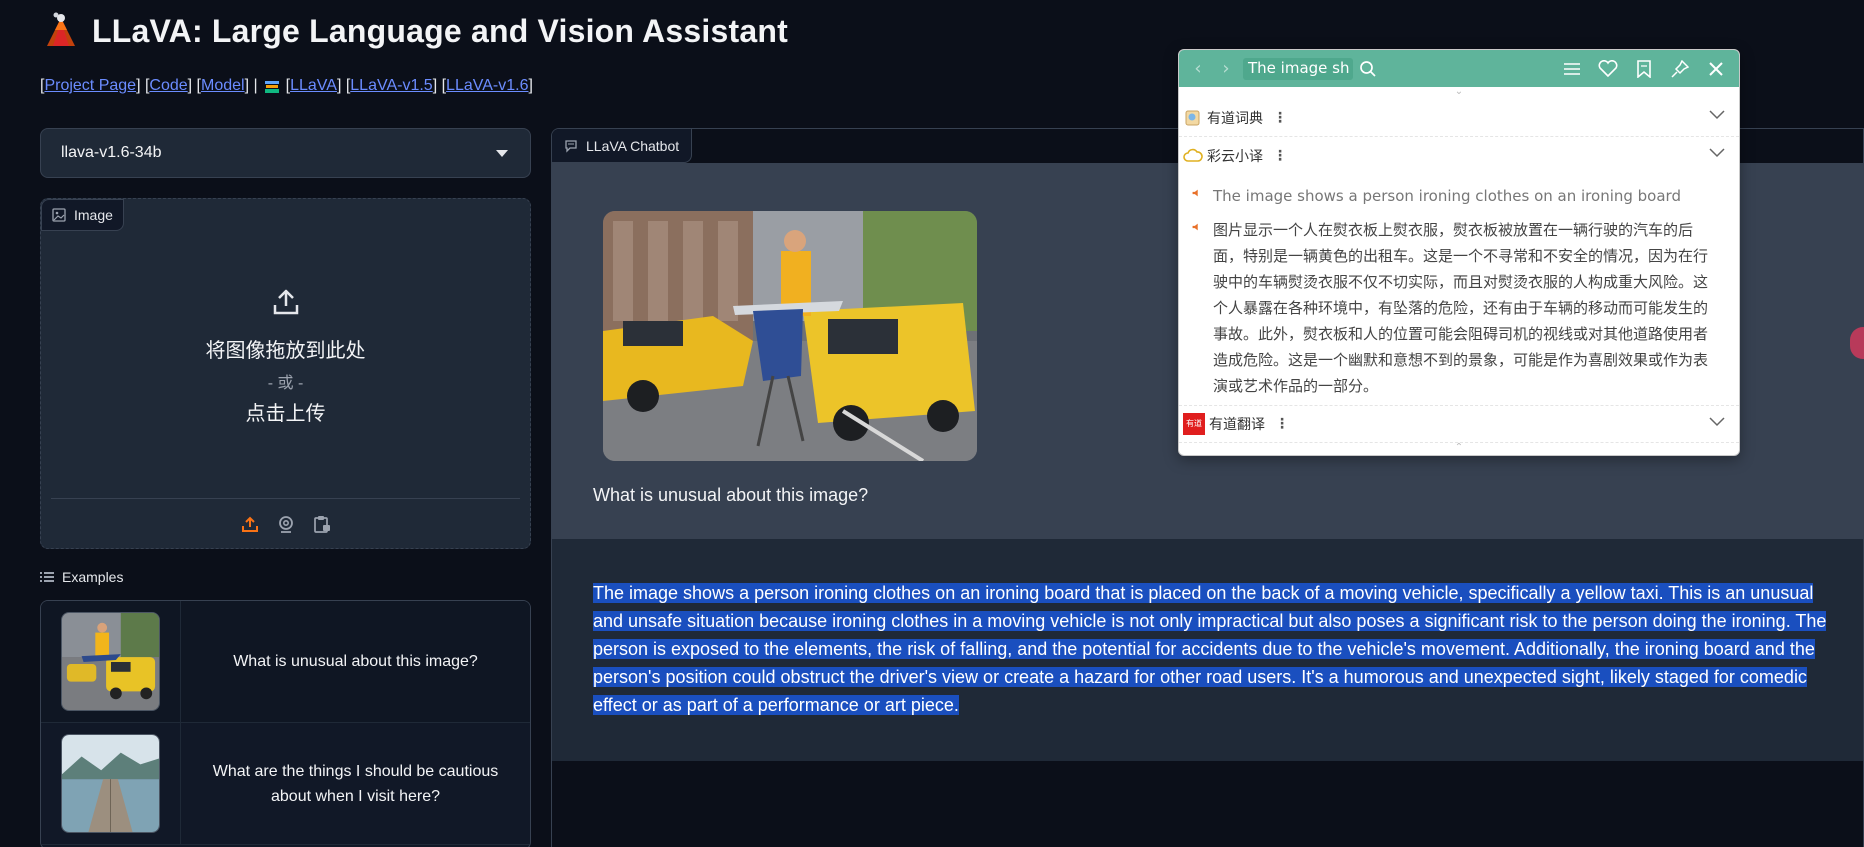  Describe the element at coordinates (1644, 69) in the screenshot. I see `bookmark-icon` at that location.